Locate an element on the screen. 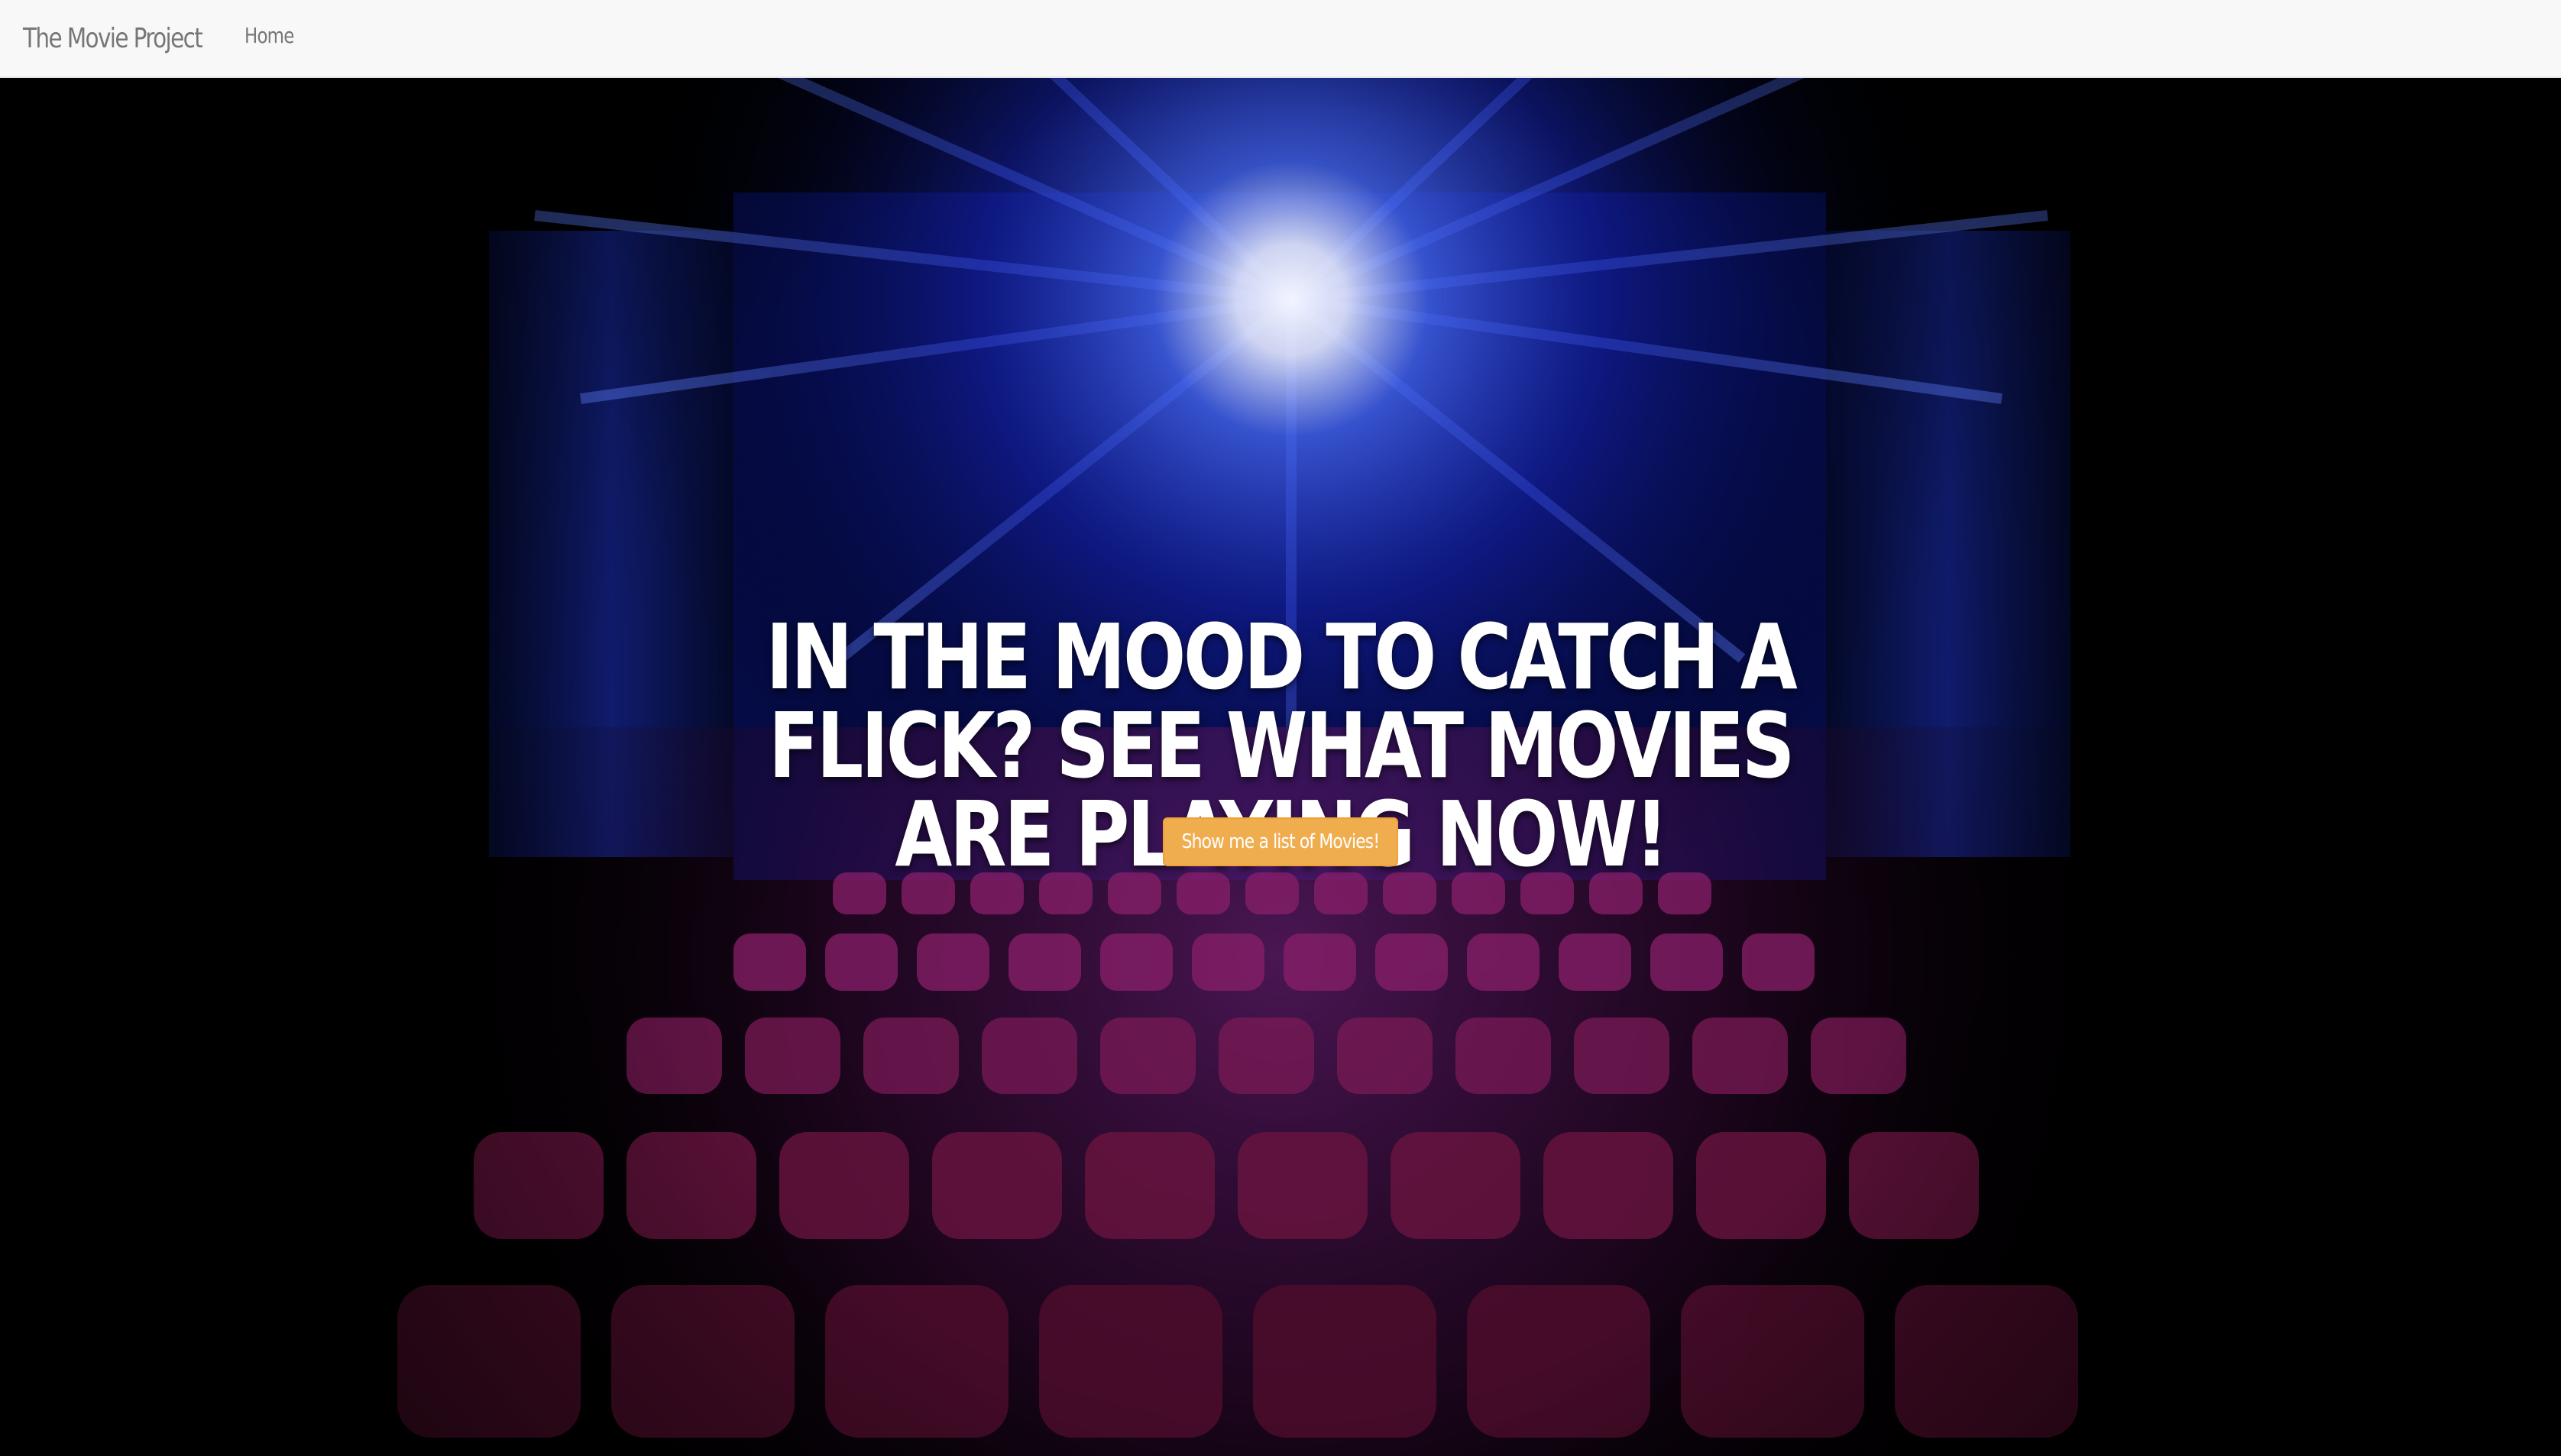  show-movies-button: Show me a list of Movies! is located at coordinates (1281, 841).